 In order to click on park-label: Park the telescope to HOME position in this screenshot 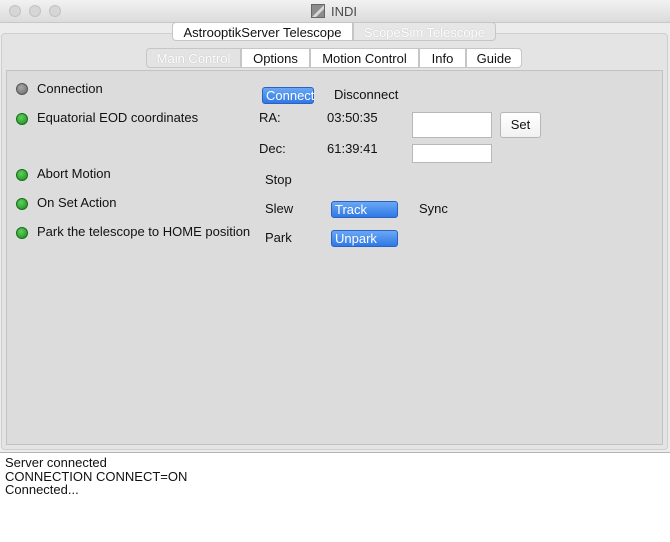, I will do `click(144, 231)`.